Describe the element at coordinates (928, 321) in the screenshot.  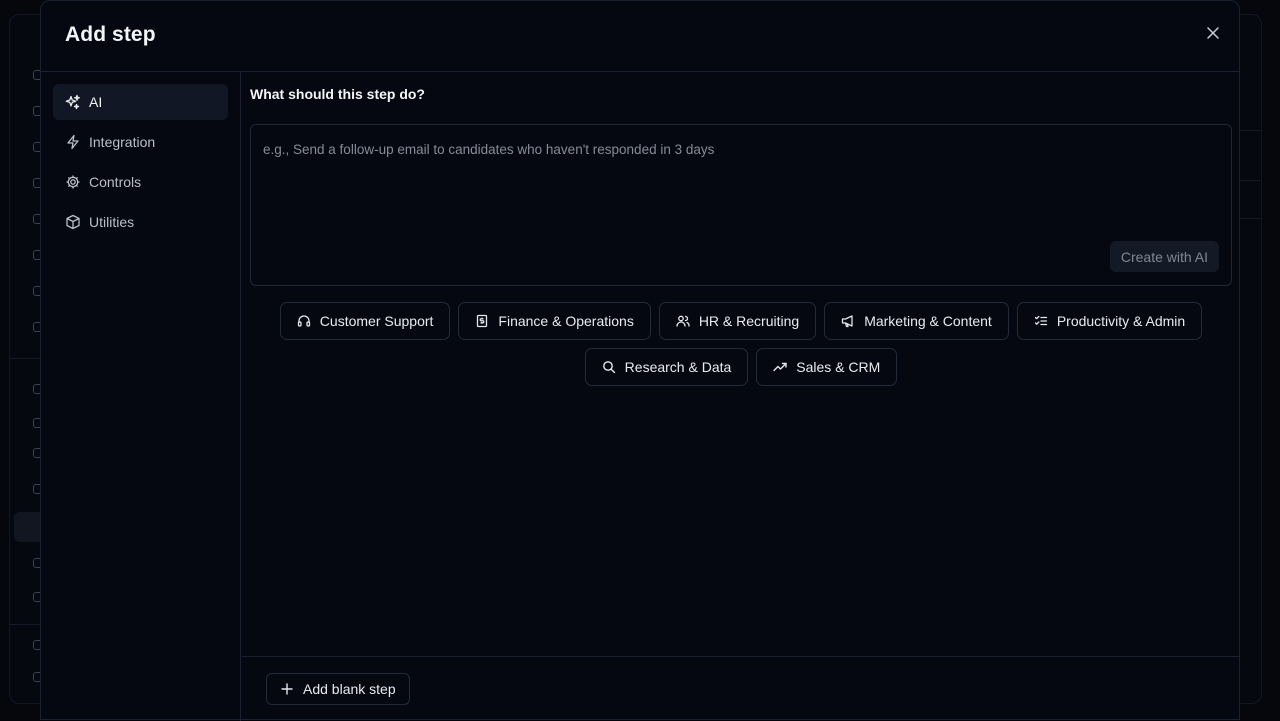
I see `chip-label: Marketing & Content` at that location.